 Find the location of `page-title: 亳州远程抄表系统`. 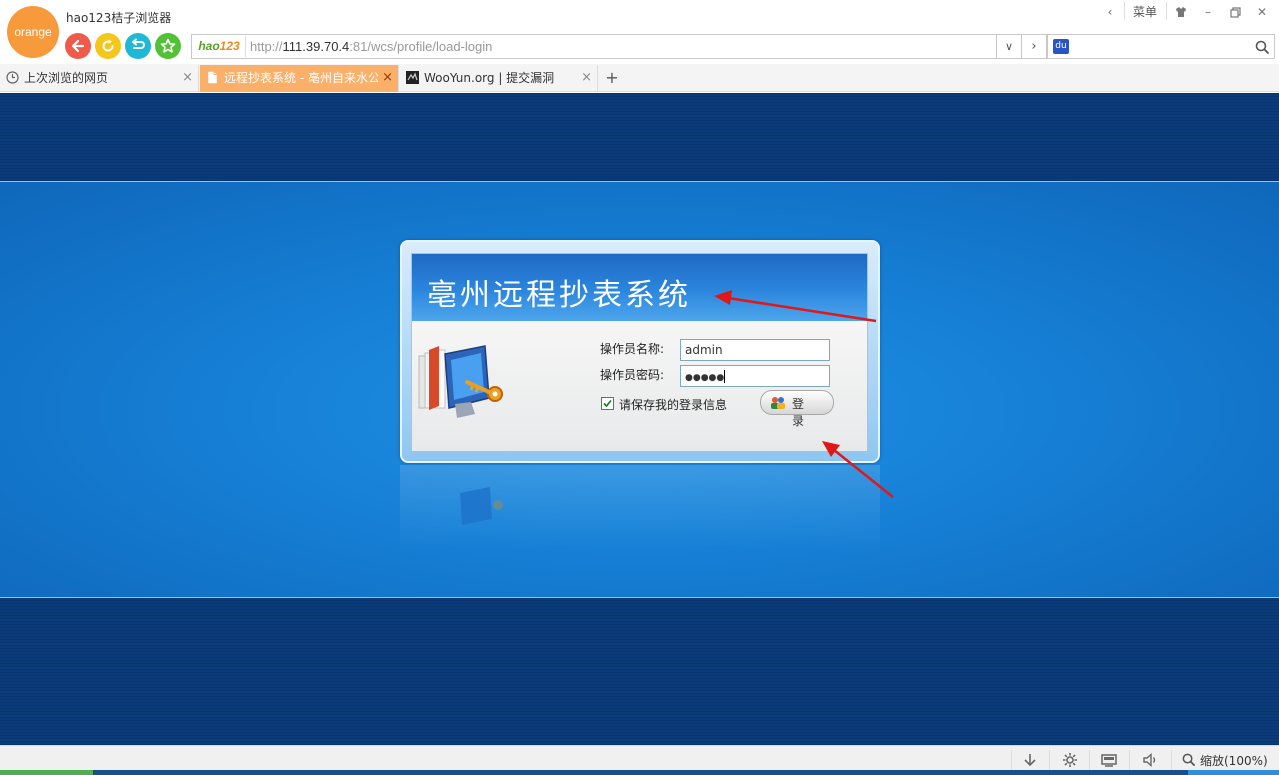

page-title: 亳州远程抄表系统 is located at coordinates (559, 295).